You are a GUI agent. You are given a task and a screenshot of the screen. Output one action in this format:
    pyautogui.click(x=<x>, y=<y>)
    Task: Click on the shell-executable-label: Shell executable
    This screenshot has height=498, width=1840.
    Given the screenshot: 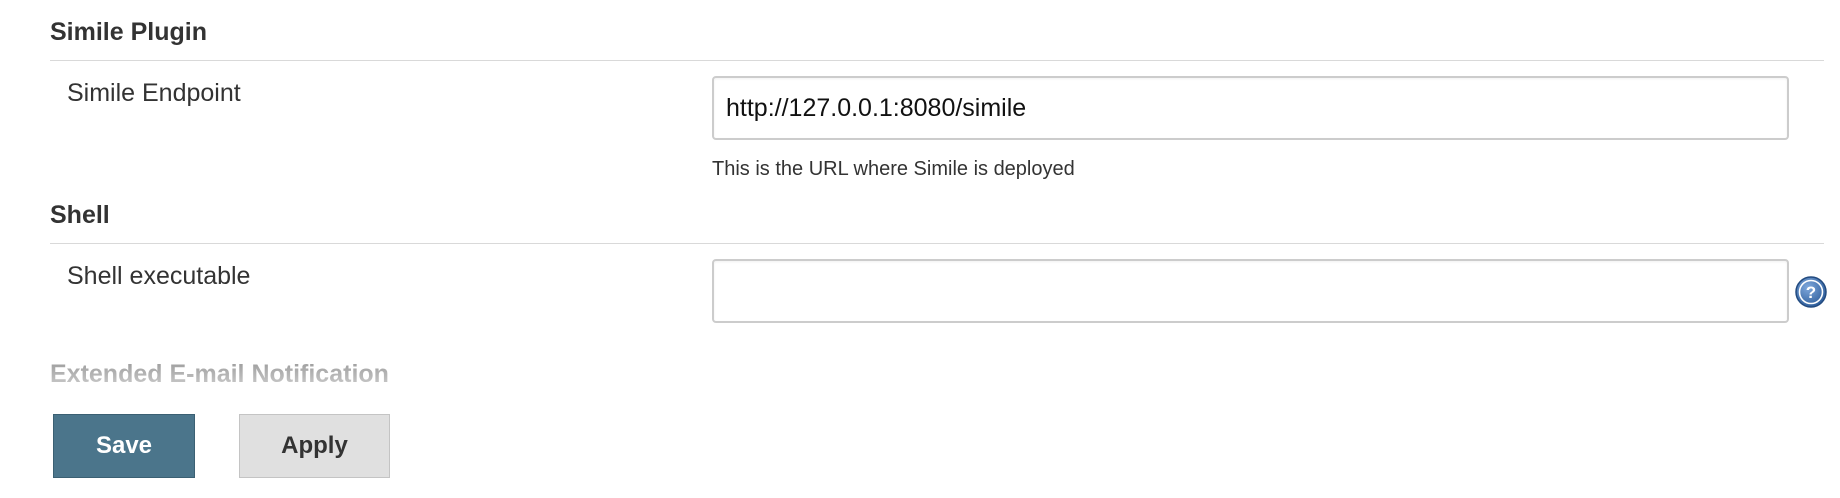 What is the action you would take?
    pyautogui.click(x=159, y=276)
    